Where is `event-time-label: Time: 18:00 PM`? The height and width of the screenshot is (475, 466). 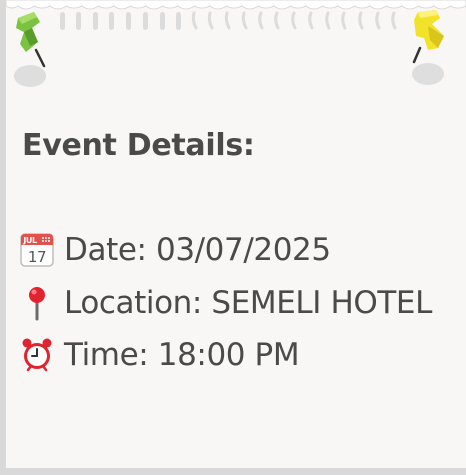 event-time-label: Time: 18:00 PM is located at coordinates (182, 355).